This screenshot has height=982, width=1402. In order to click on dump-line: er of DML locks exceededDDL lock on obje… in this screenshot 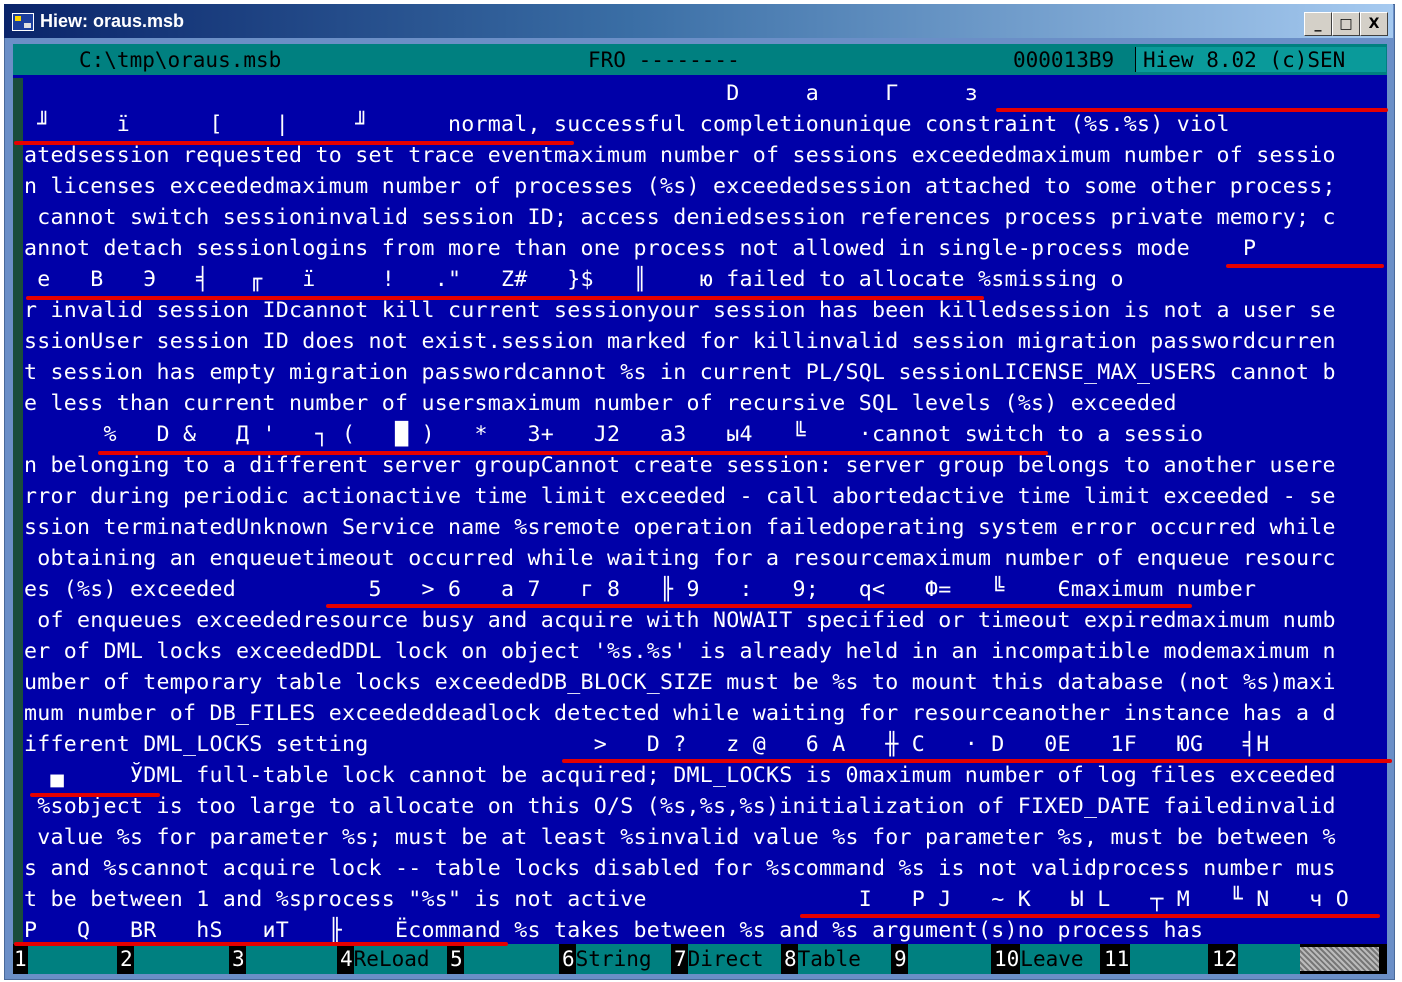, I will do `click(680, 651)`.